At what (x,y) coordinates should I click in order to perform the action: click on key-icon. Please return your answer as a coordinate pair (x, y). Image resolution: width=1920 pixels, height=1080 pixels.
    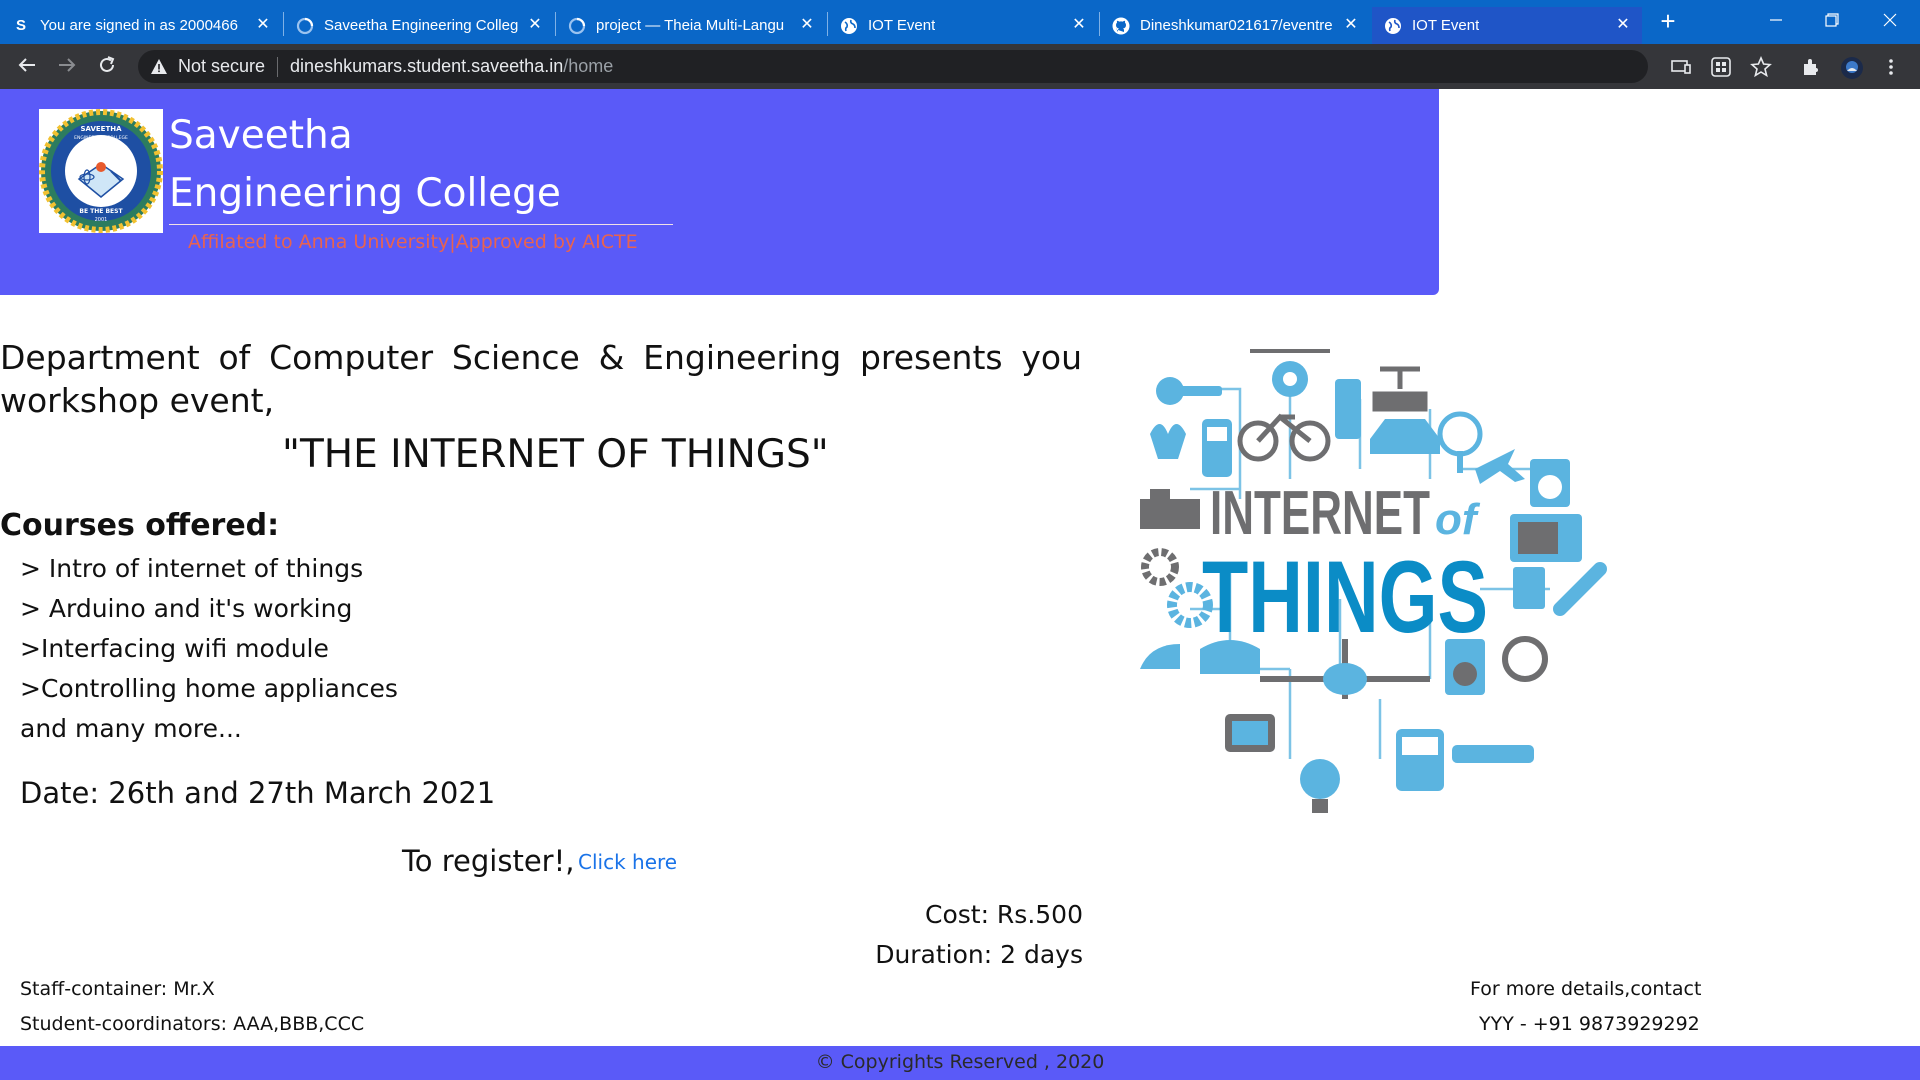
    Looking at the image, I should click on (1170, 391).